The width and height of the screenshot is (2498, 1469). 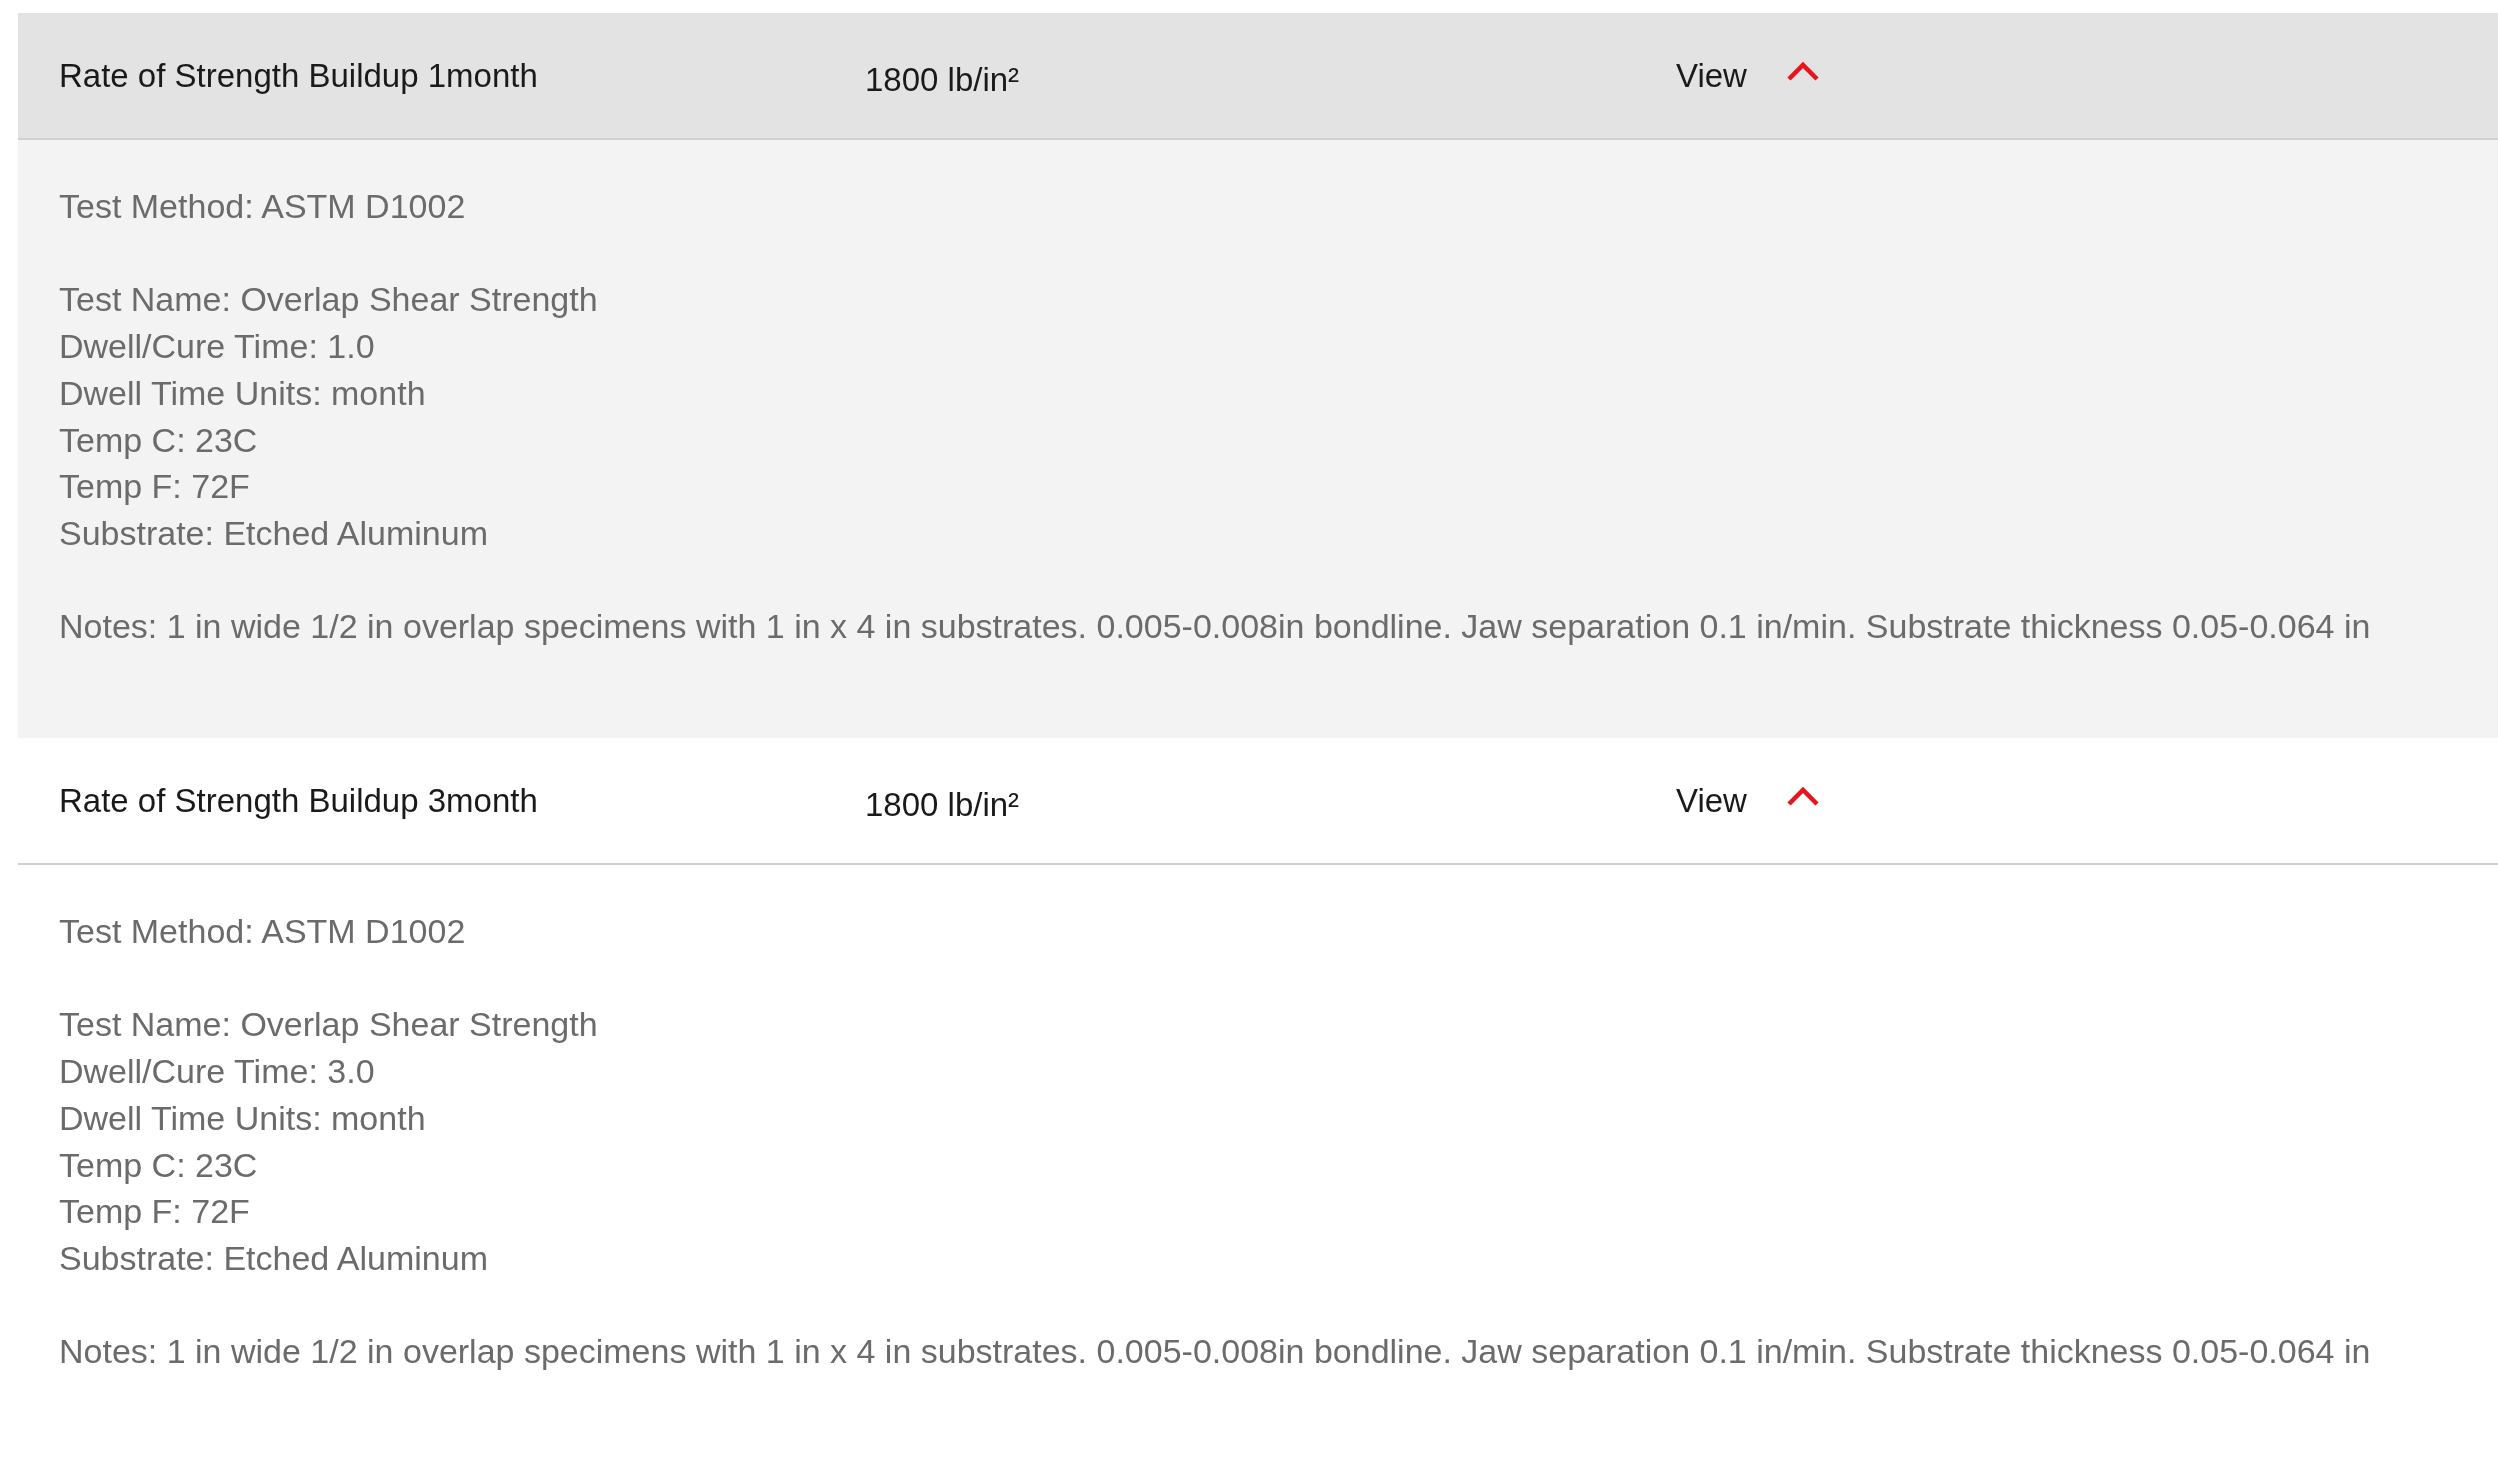 I want to click on property-name: Rate of Strength Buildup 3month, so click(x=299, y=800).